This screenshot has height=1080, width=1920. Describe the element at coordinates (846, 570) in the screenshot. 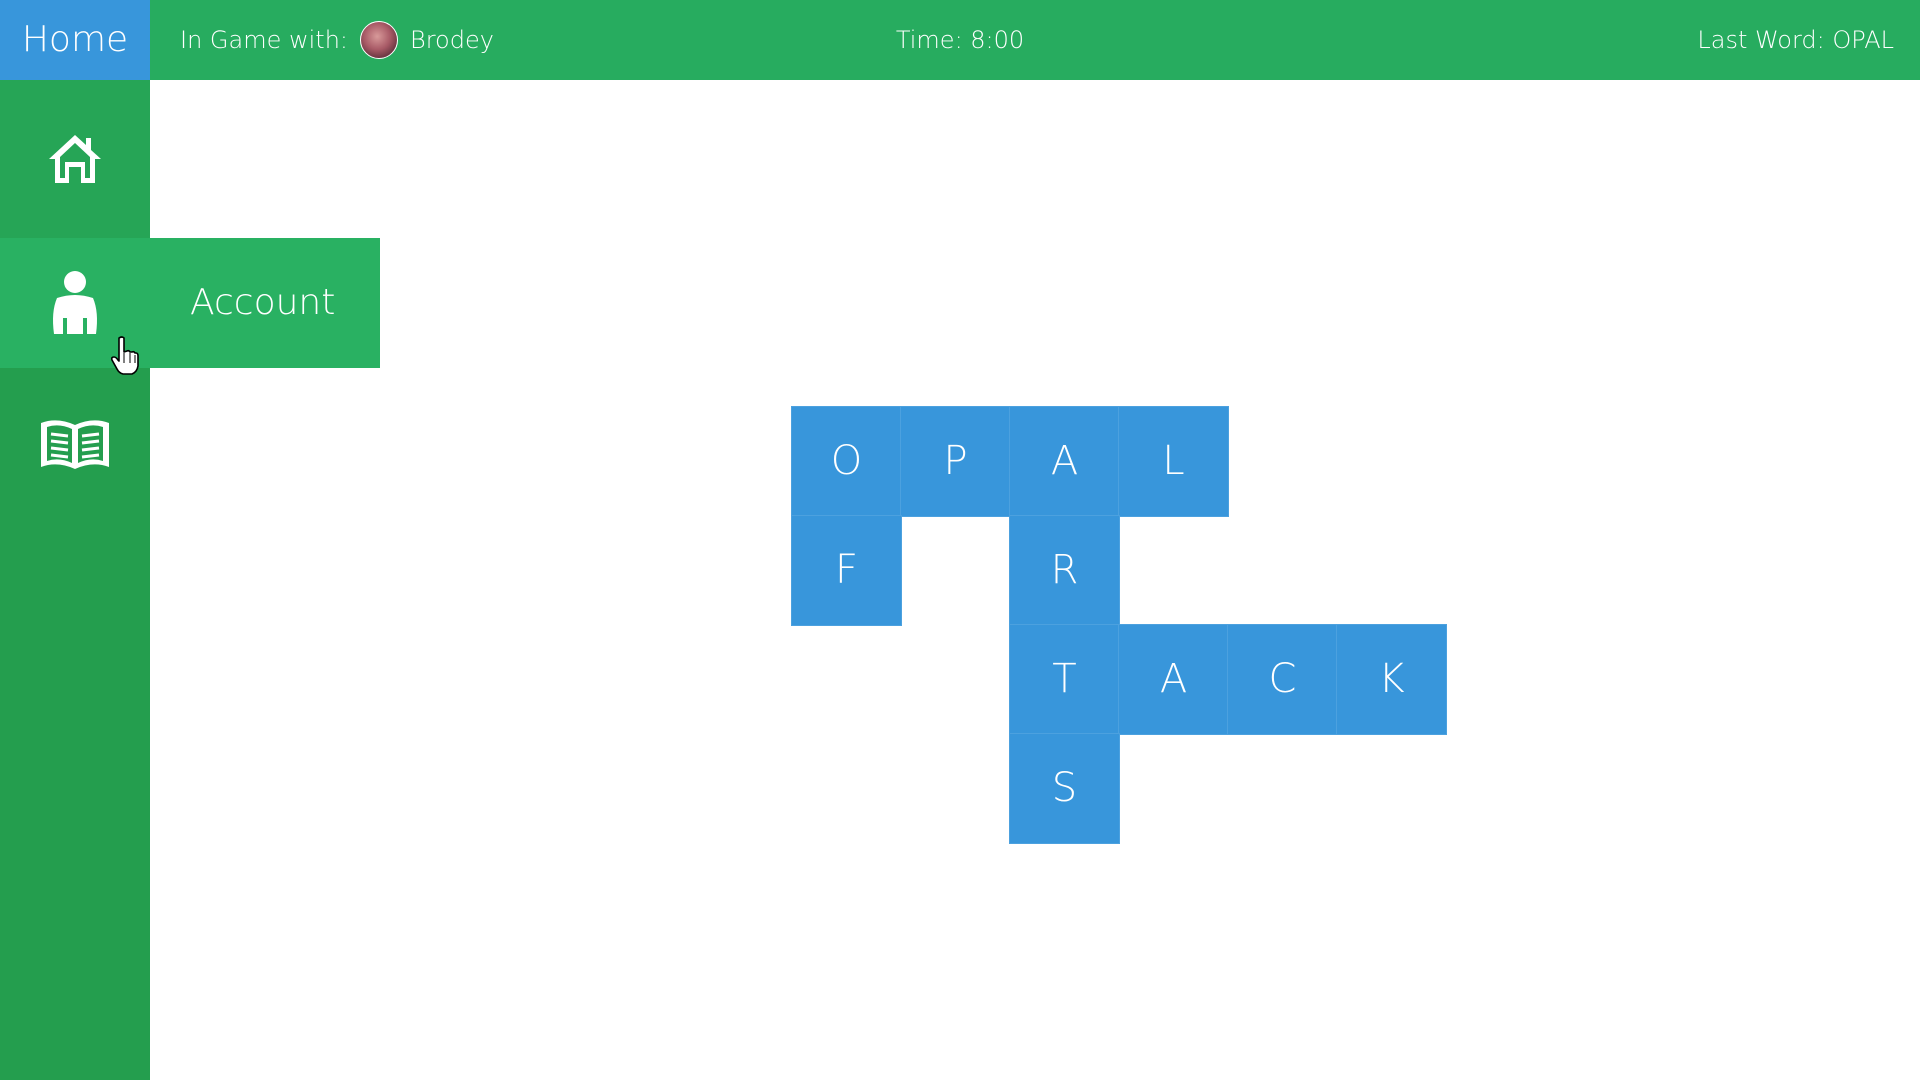

I see `letter-tile: F` at that location.